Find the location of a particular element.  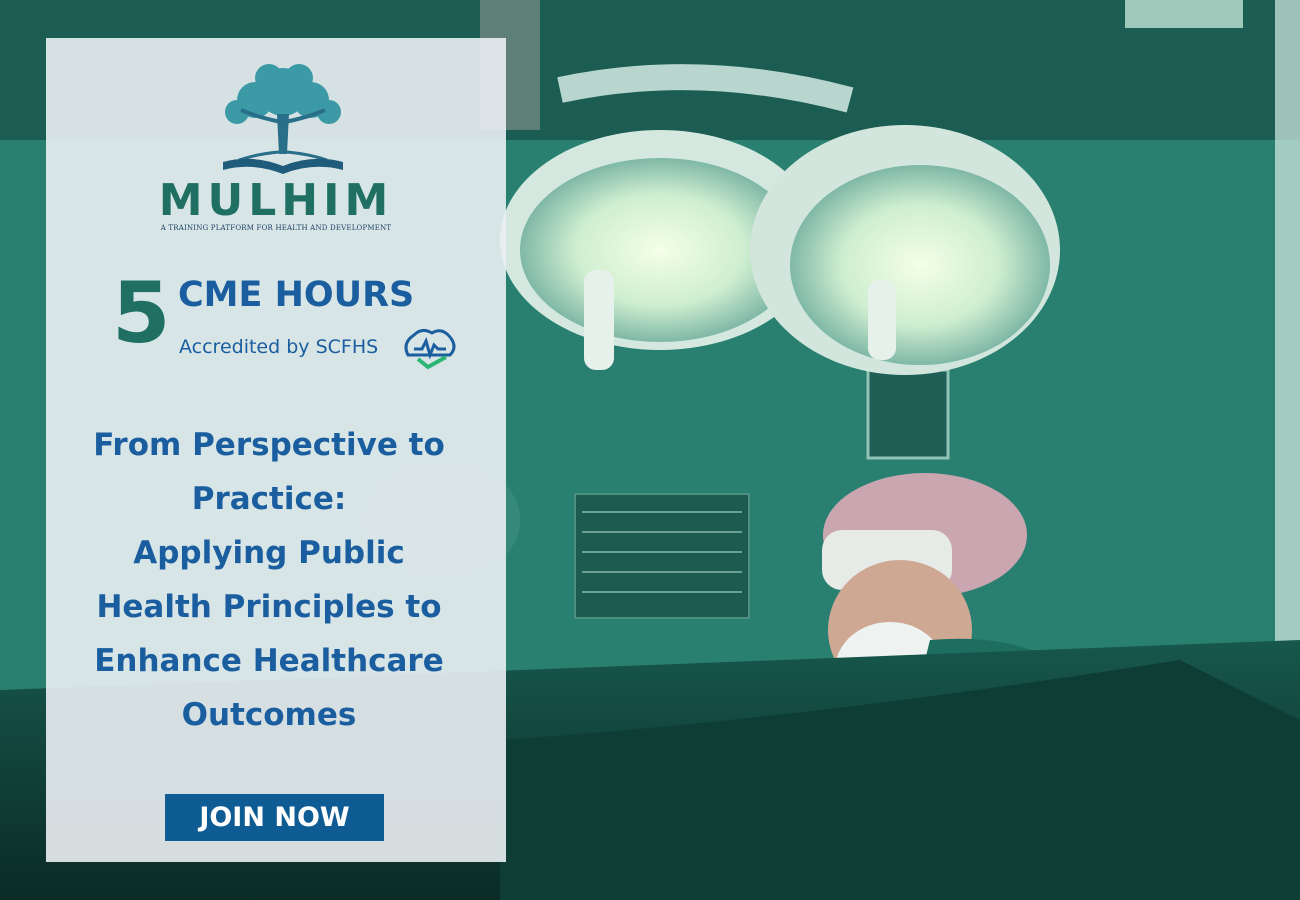

scfhs-logo-icon is located at coordinates (430, 349).